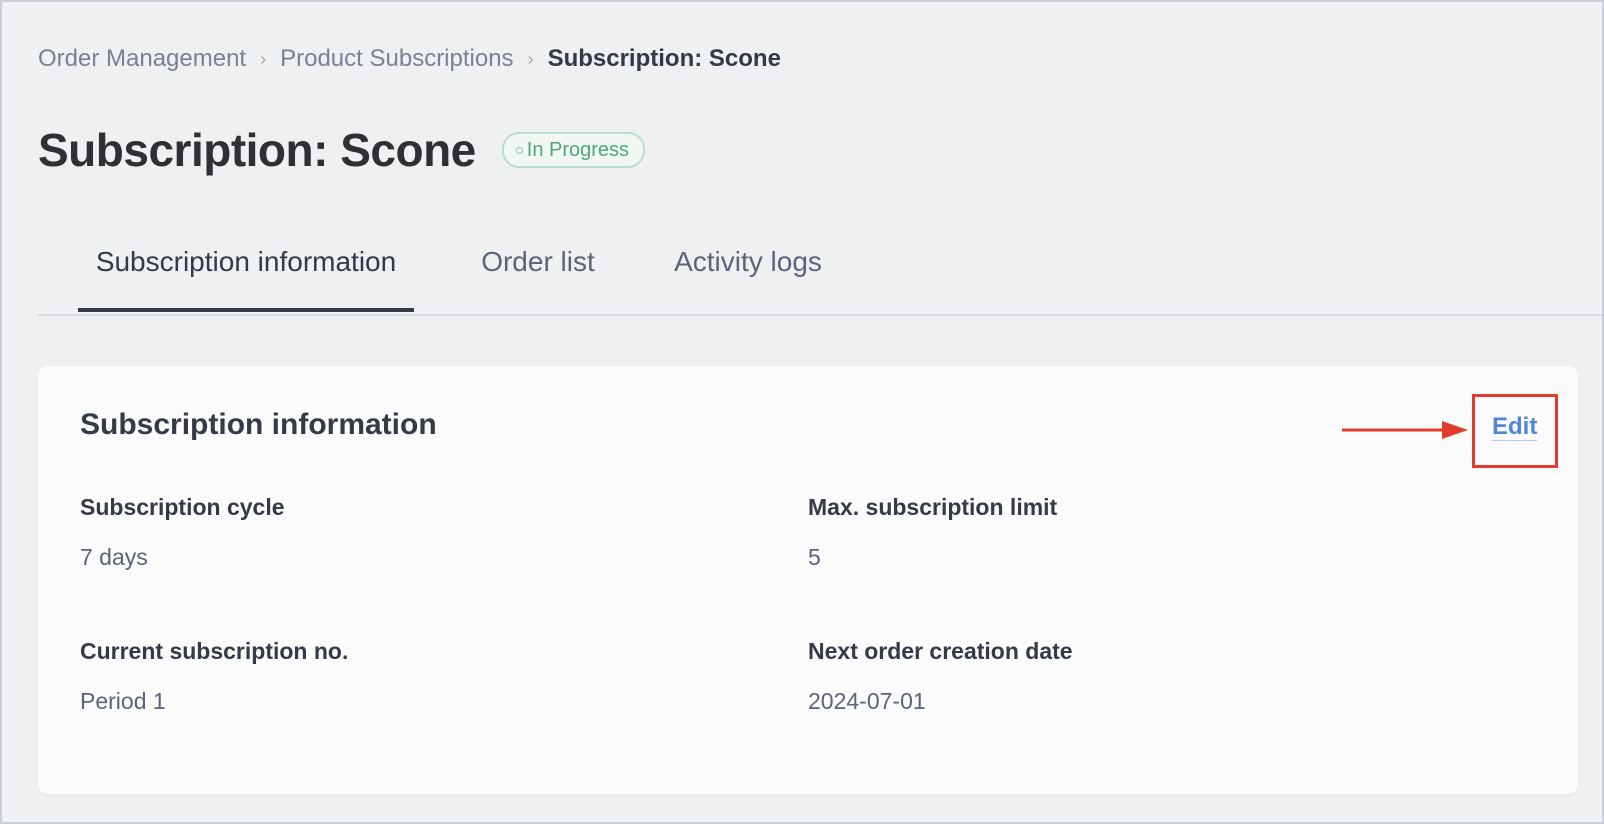 The height and width of the screenshot is (824, 1604). Describe the element at coordinates (257, 150) in the screenshot. I see `page-title: Subscription: Scone` at that location.